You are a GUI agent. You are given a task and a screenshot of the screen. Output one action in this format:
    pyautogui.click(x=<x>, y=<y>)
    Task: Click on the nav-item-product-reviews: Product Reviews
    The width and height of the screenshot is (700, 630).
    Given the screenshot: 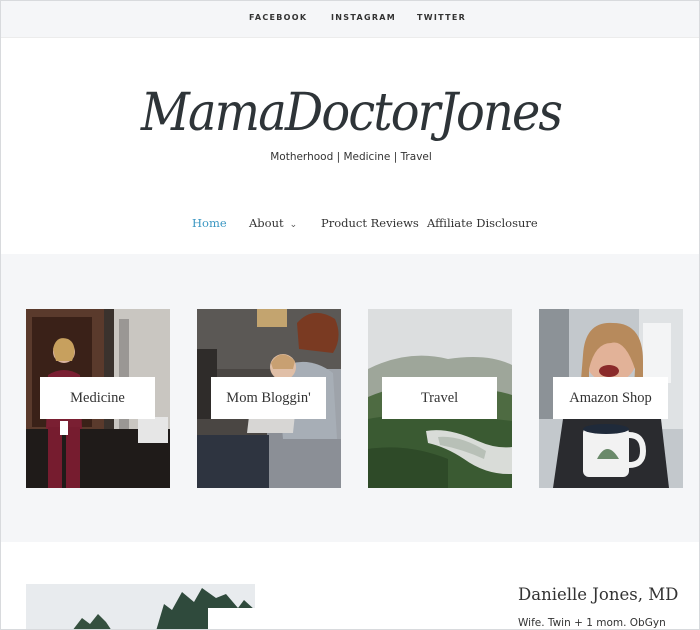 What is the action you would take?
    pyautogui.click(x=370, y=223)
    